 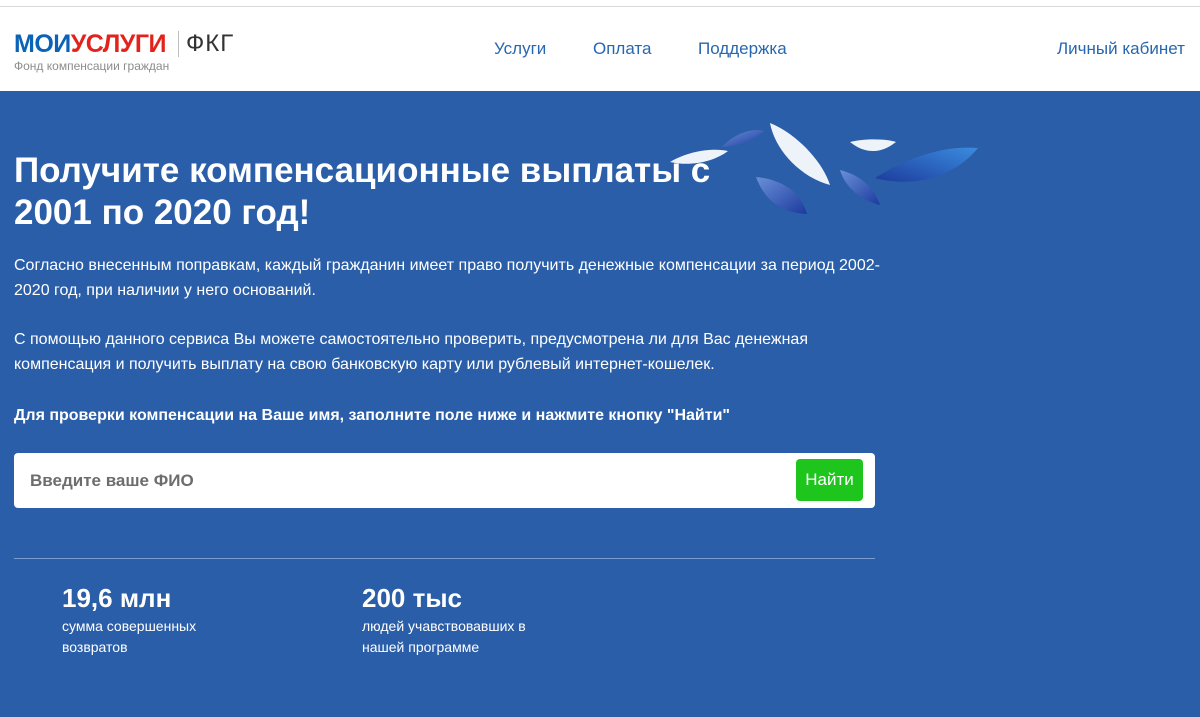 What do you see at coordinates (399, 480) in the screenshot?
I see `fio-search-input` at bounding box center [399, 480].